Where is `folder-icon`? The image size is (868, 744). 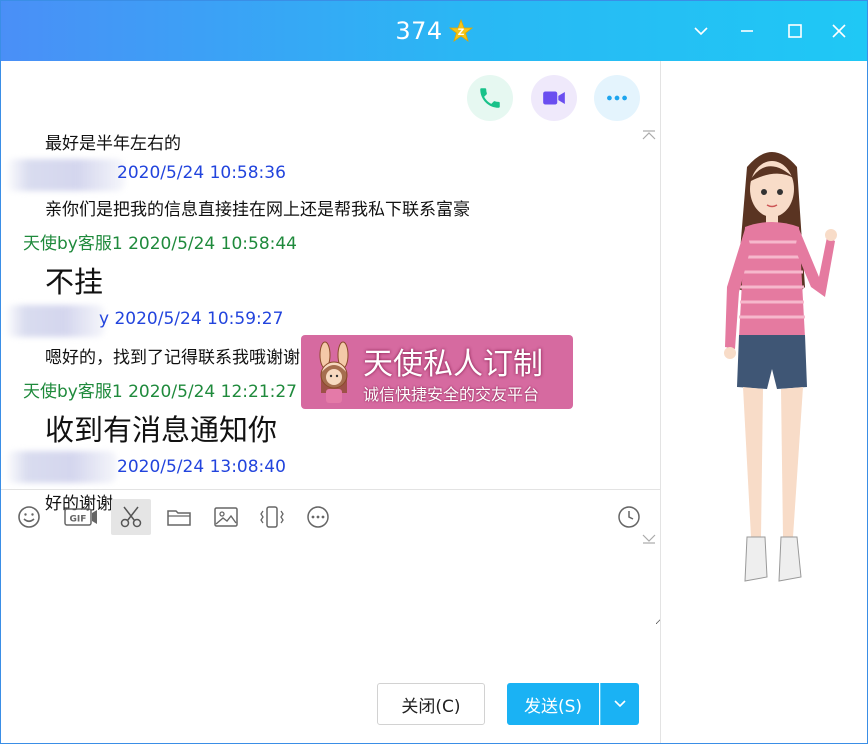
folder-icon is located at coordinates (179, 518).